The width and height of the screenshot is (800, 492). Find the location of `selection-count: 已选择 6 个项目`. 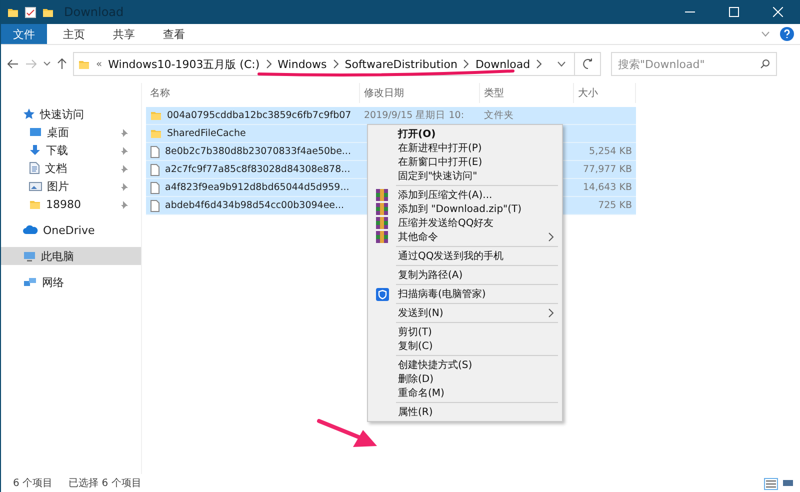

selection-count: 已选择 6 个项目 is located at coordinates (105, 483).